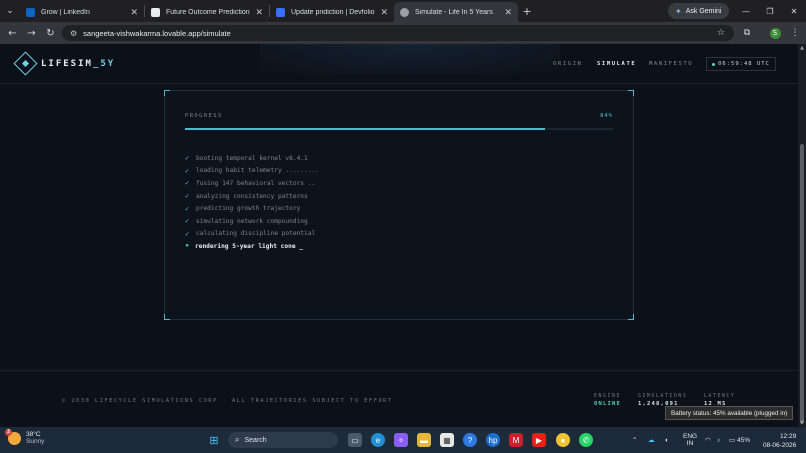  What do you see at coordinates (10, 11) in the screenshot?
I see `tab-search-icon: ⌄` at bounding box center [10, 11].